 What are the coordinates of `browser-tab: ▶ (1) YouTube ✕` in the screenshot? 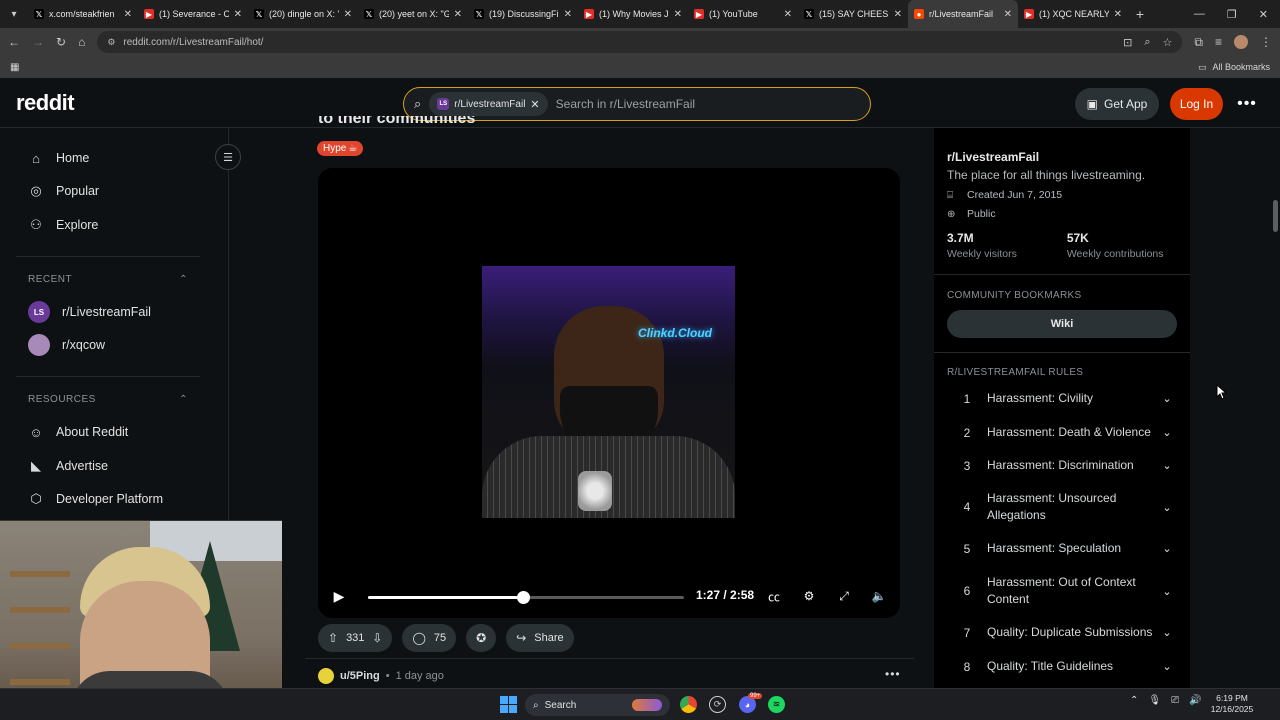 It's located at (743, 14).